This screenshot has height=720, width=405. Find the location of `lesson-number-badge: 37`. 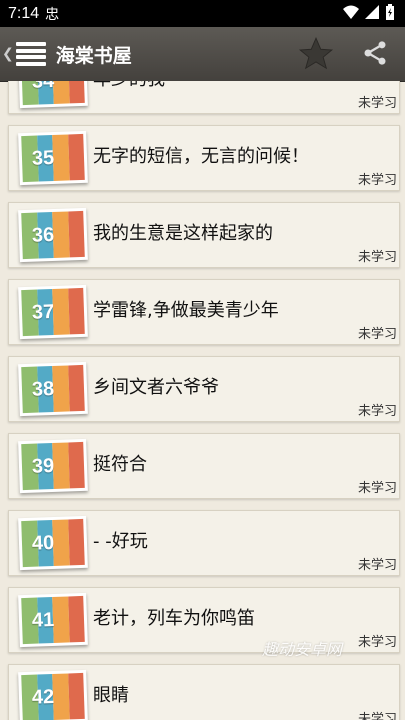

lesson-number-badge: 37 is located at coordinates (53, 312).